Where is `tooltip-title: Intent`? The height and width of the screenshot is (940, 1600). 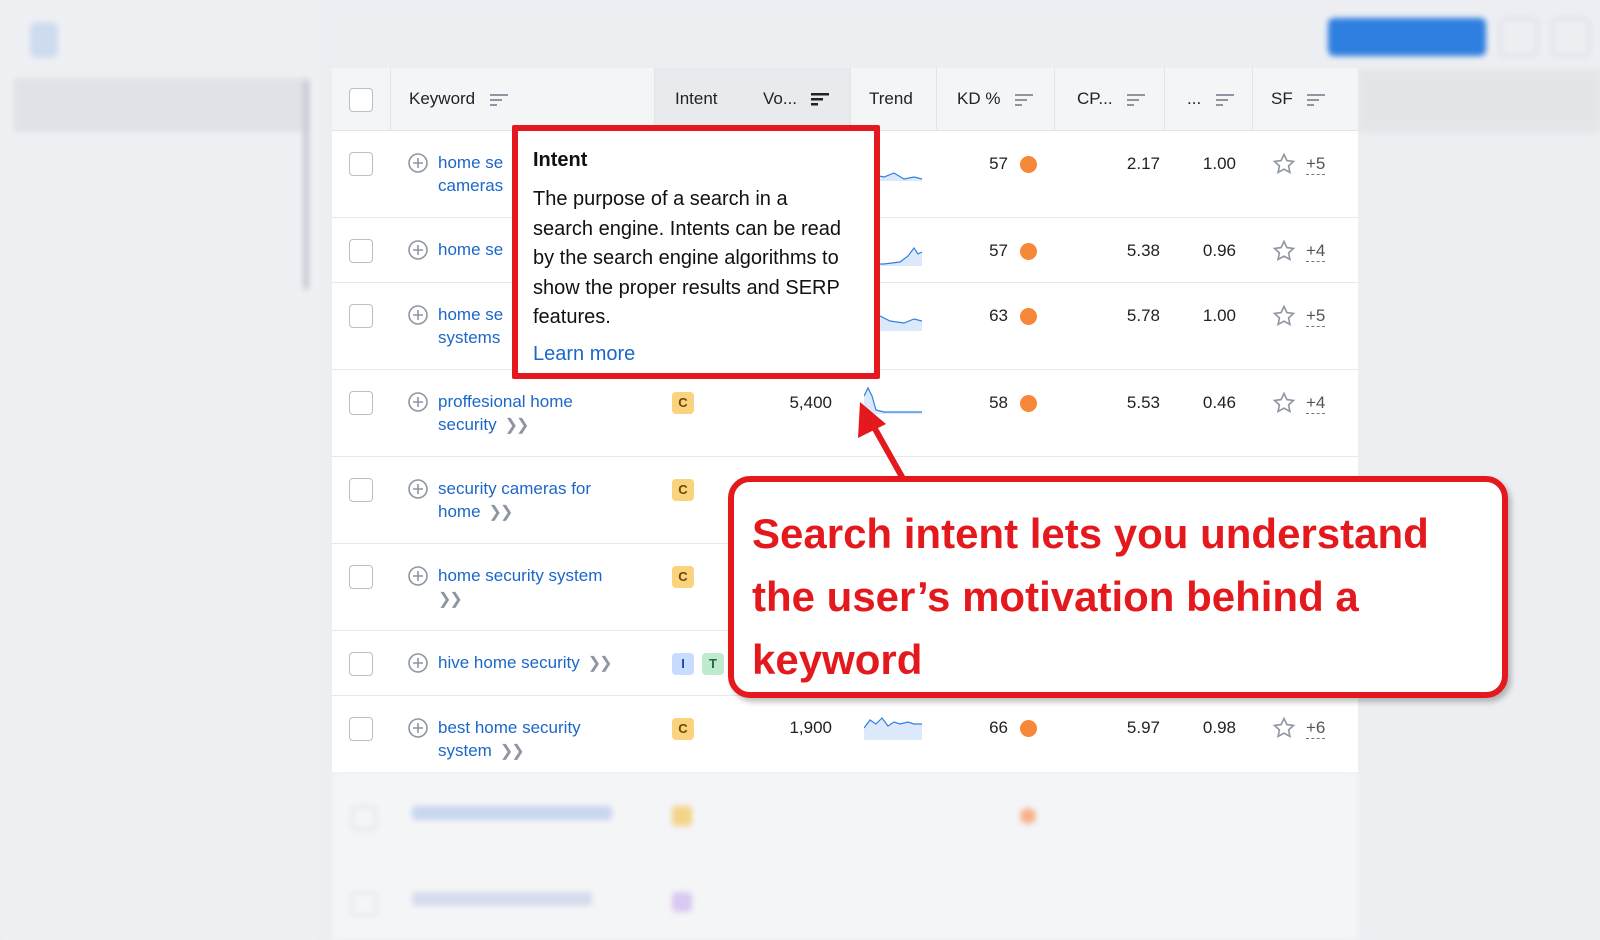
tooltip-title: Intent is located at coordinates (560, 160).